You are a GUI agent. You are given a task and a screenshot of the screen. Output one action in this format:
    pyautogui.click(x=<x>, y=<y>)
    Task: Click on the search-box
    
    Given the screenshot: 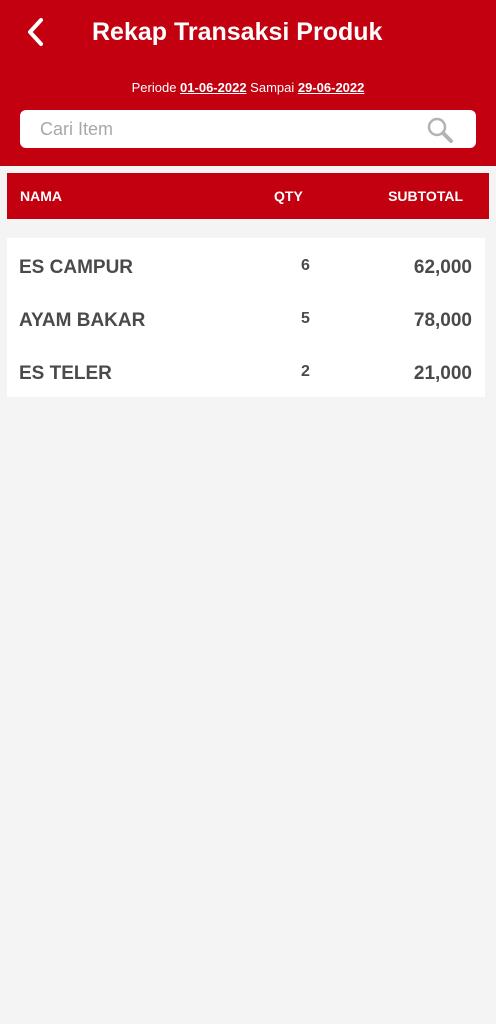 What is the action you would take?
    pyautogui.click(x=248, y=129)
    